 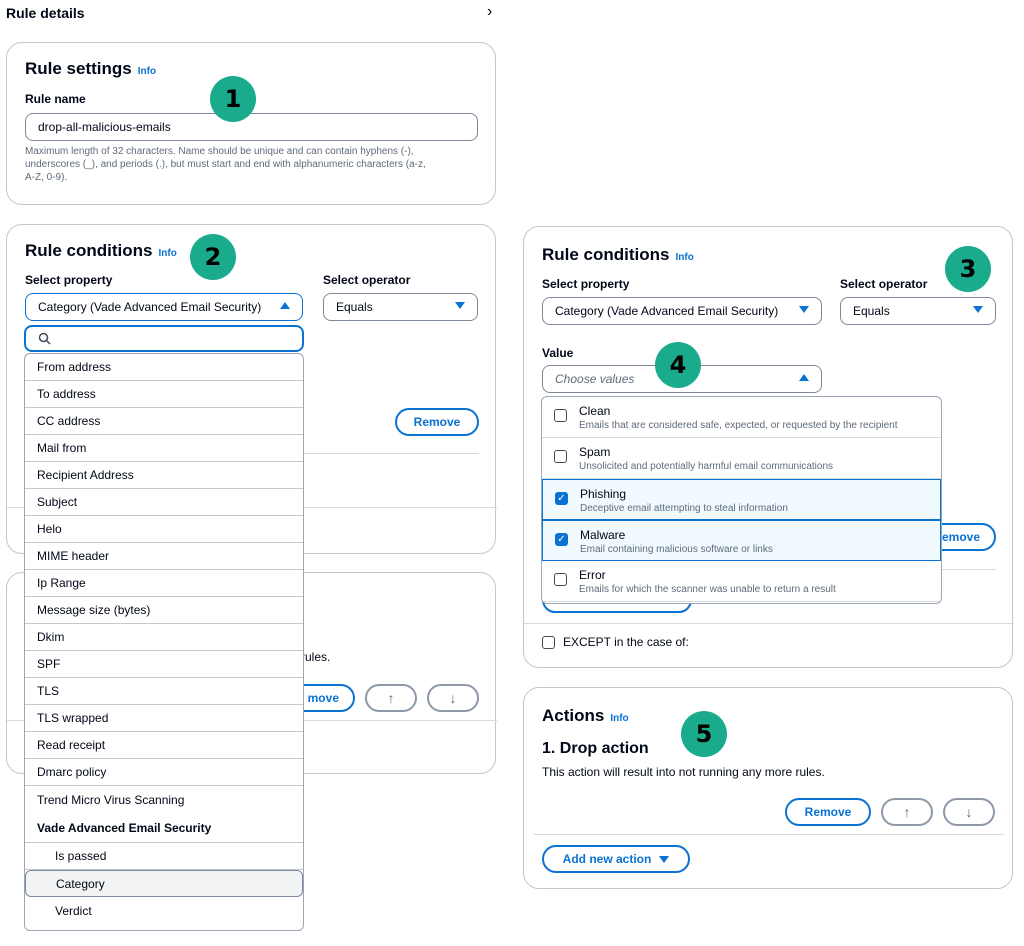 I want to click on remove-action-button: Remove, so click(x=828, y=812).